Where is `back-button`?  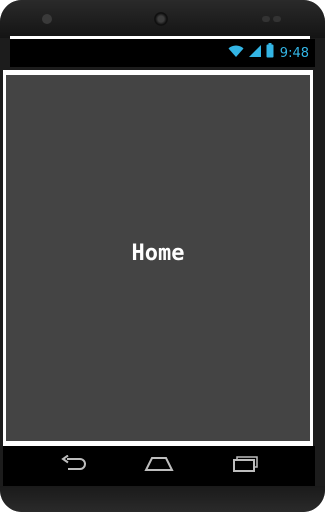 back-button is located at coordinates (74, 466).